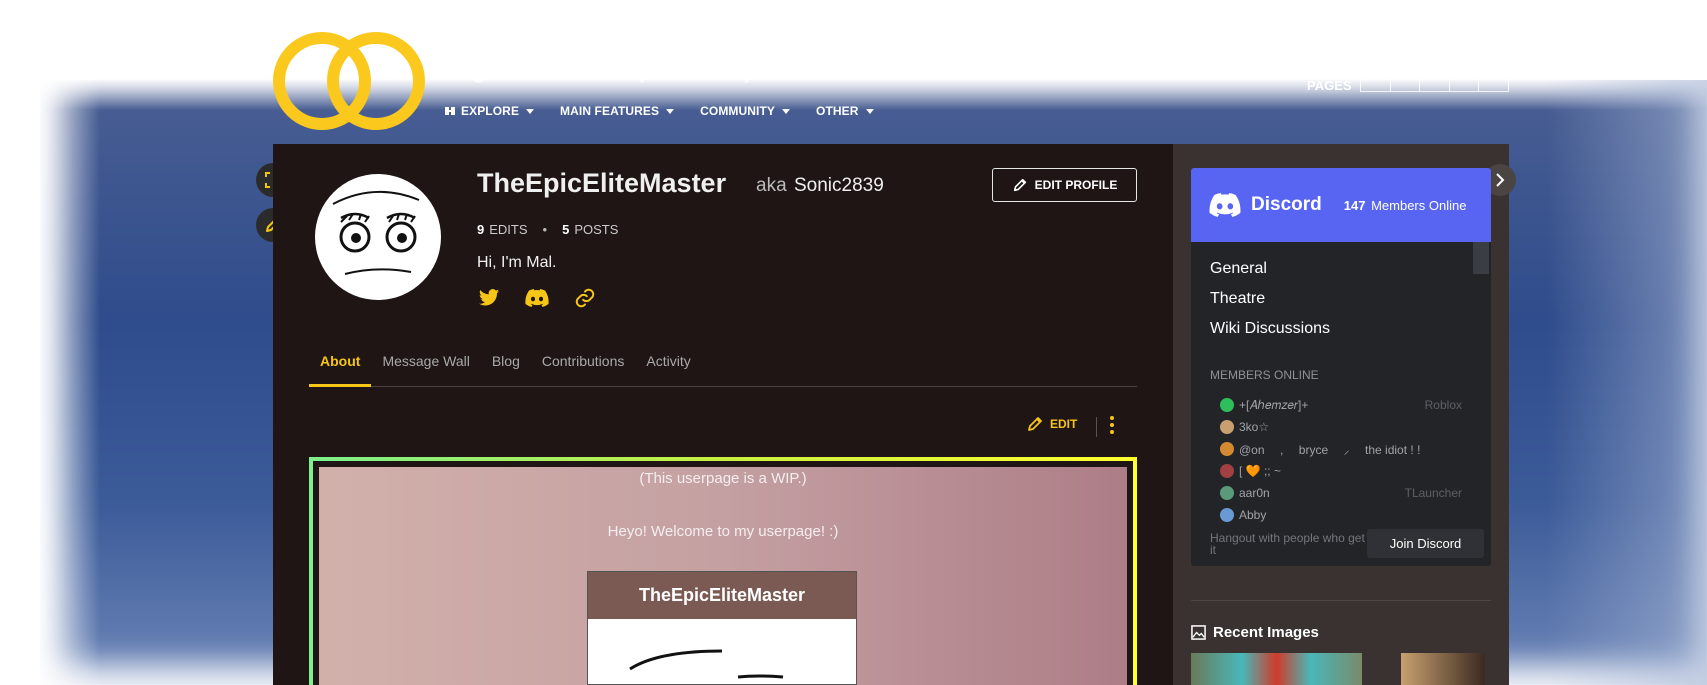 The height and width of the screenshot is (685, 1707). What do you see at coordinates (1270, 335) in the screenshot?
I see `channel-wiki-discussions: Wiki Discussions` at bounding box center [1270, 335].